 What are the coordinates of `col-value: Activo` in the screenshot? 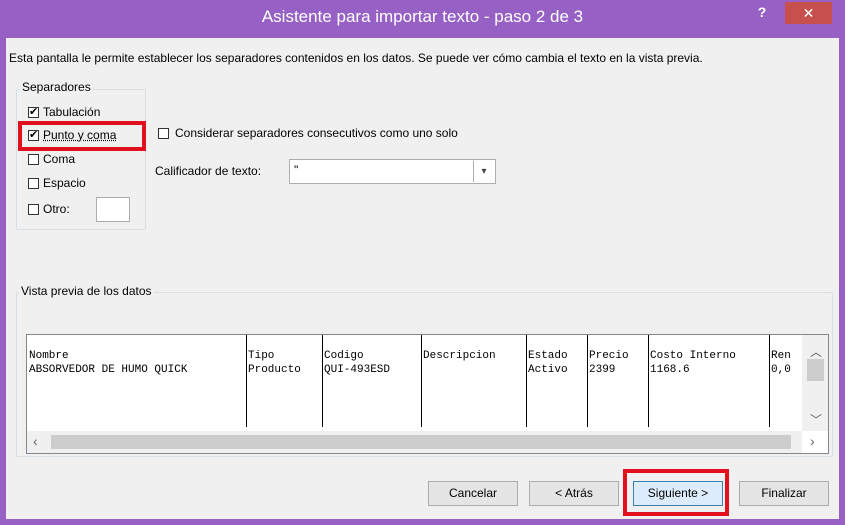 It's located at (548, 370).